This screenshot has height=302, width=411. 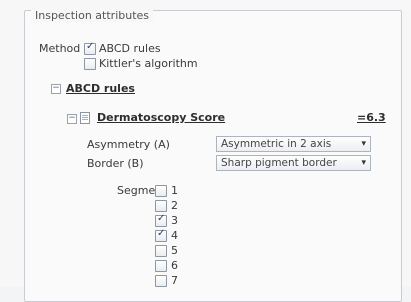 I want to click on segment-5-label: 5, so click(x=174, y=250).